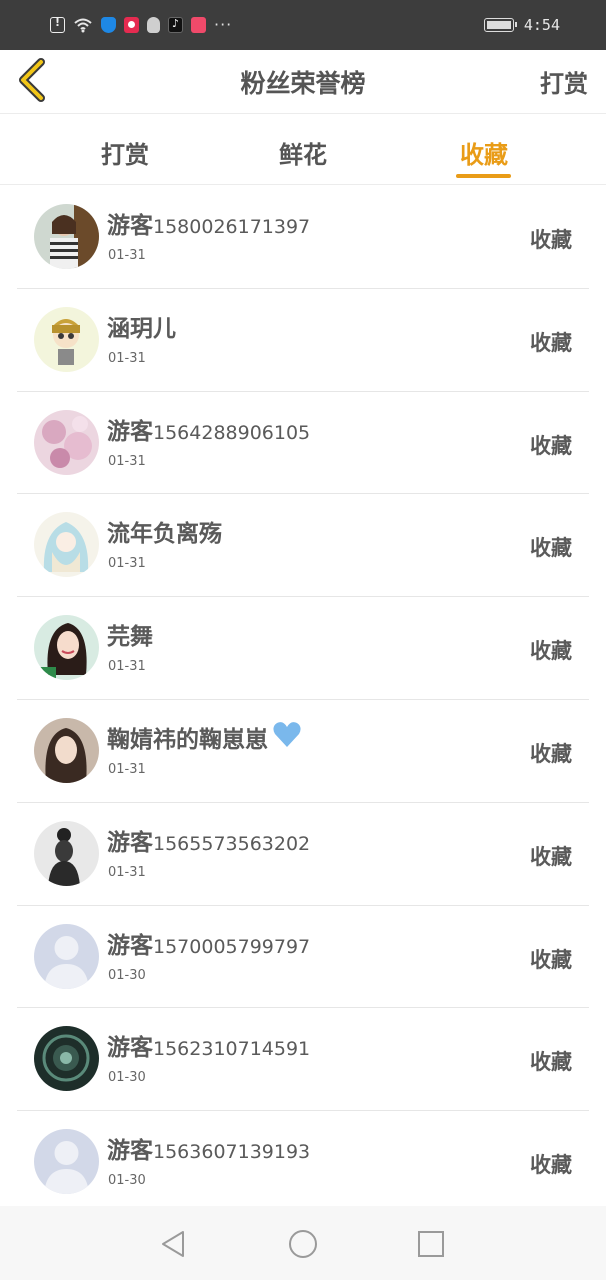  I want to click on shield-app-icon, so click(108, 25).